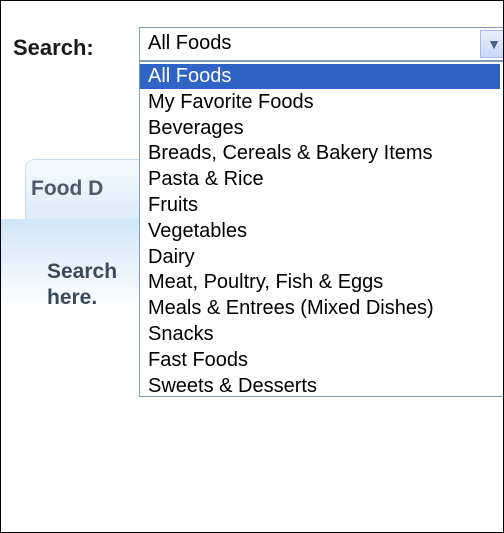  I want to click on search-hint-line2: here., so click(72, 297).